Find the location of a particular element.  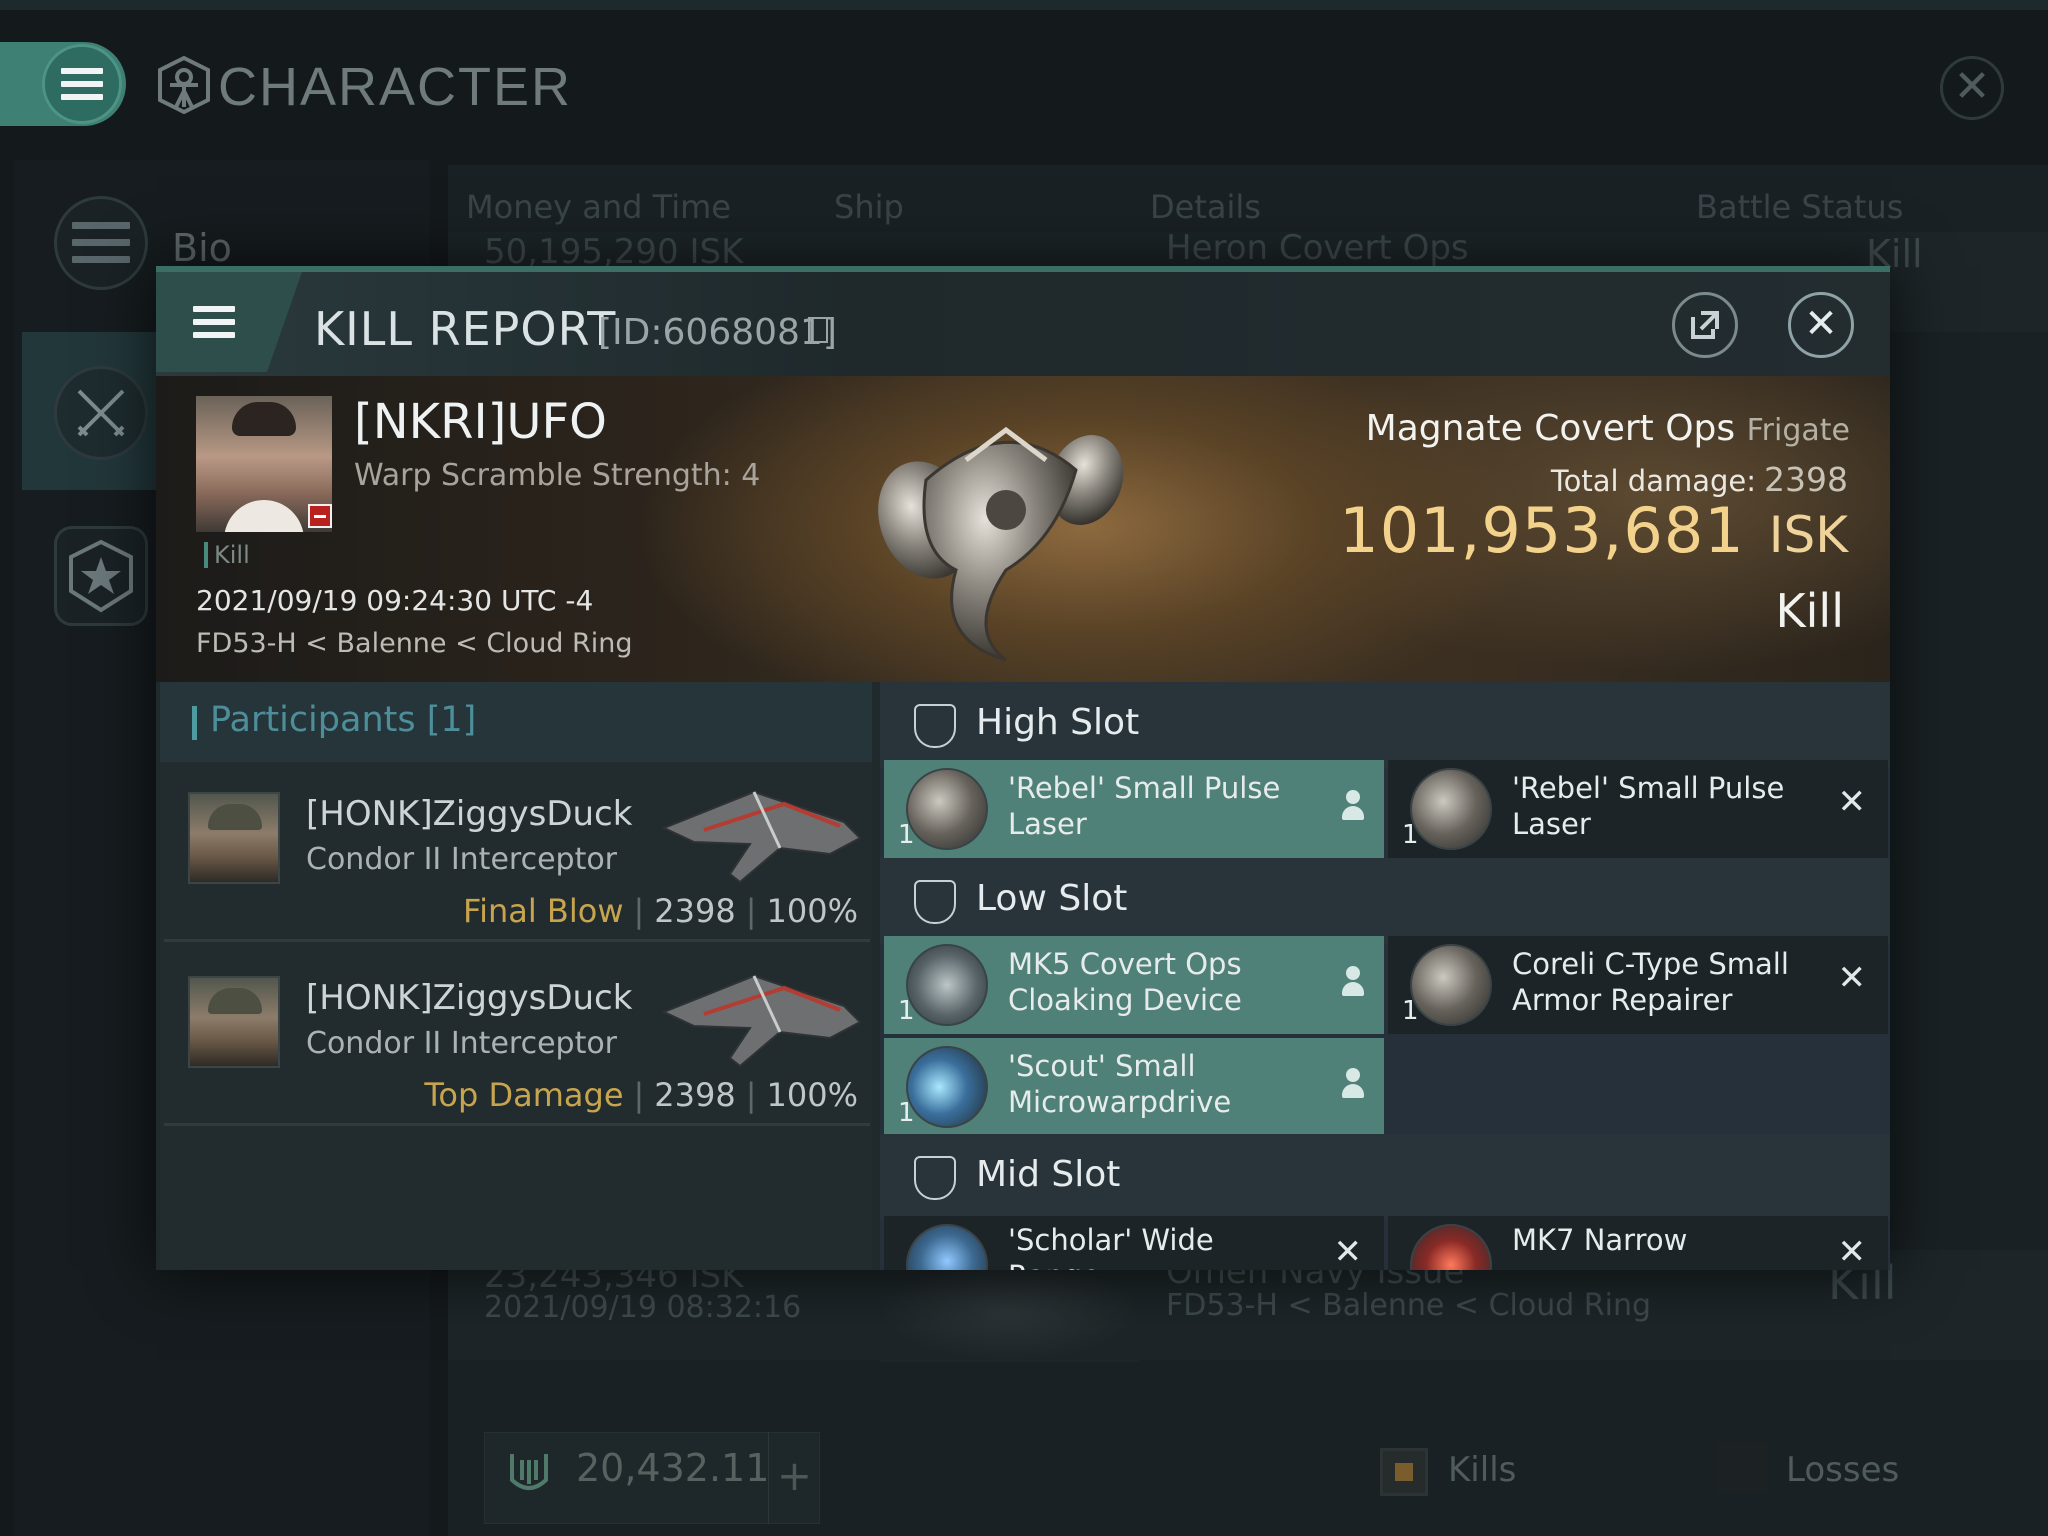

row-location: FD53-H < Balenne < Cloud Ring is located at coordinates (1409, 1305).